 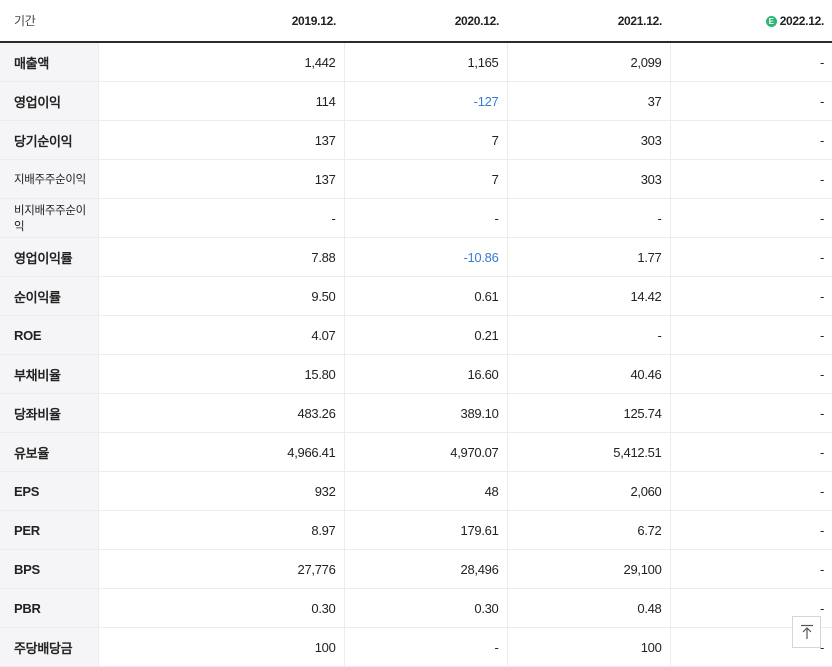 I want to click on table-header-row: 기간 2019.12. 2020.12. 2021.12. E 2022.12., so click(x=416, y=21).